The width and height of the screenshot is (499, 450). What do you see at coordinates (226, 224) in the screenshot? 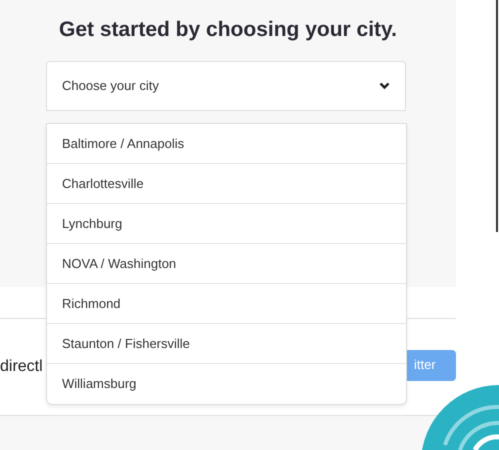
I see `menu-item: Lynchburg` at bounding box center [226, 224].